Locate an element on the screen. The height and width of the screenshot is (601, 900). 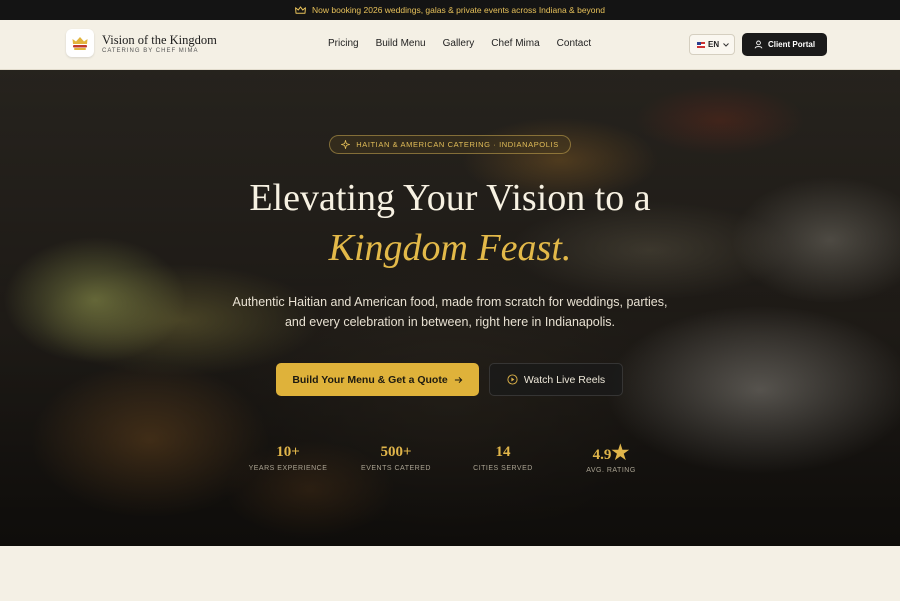
user-icon is located at coordinates (758, 44).